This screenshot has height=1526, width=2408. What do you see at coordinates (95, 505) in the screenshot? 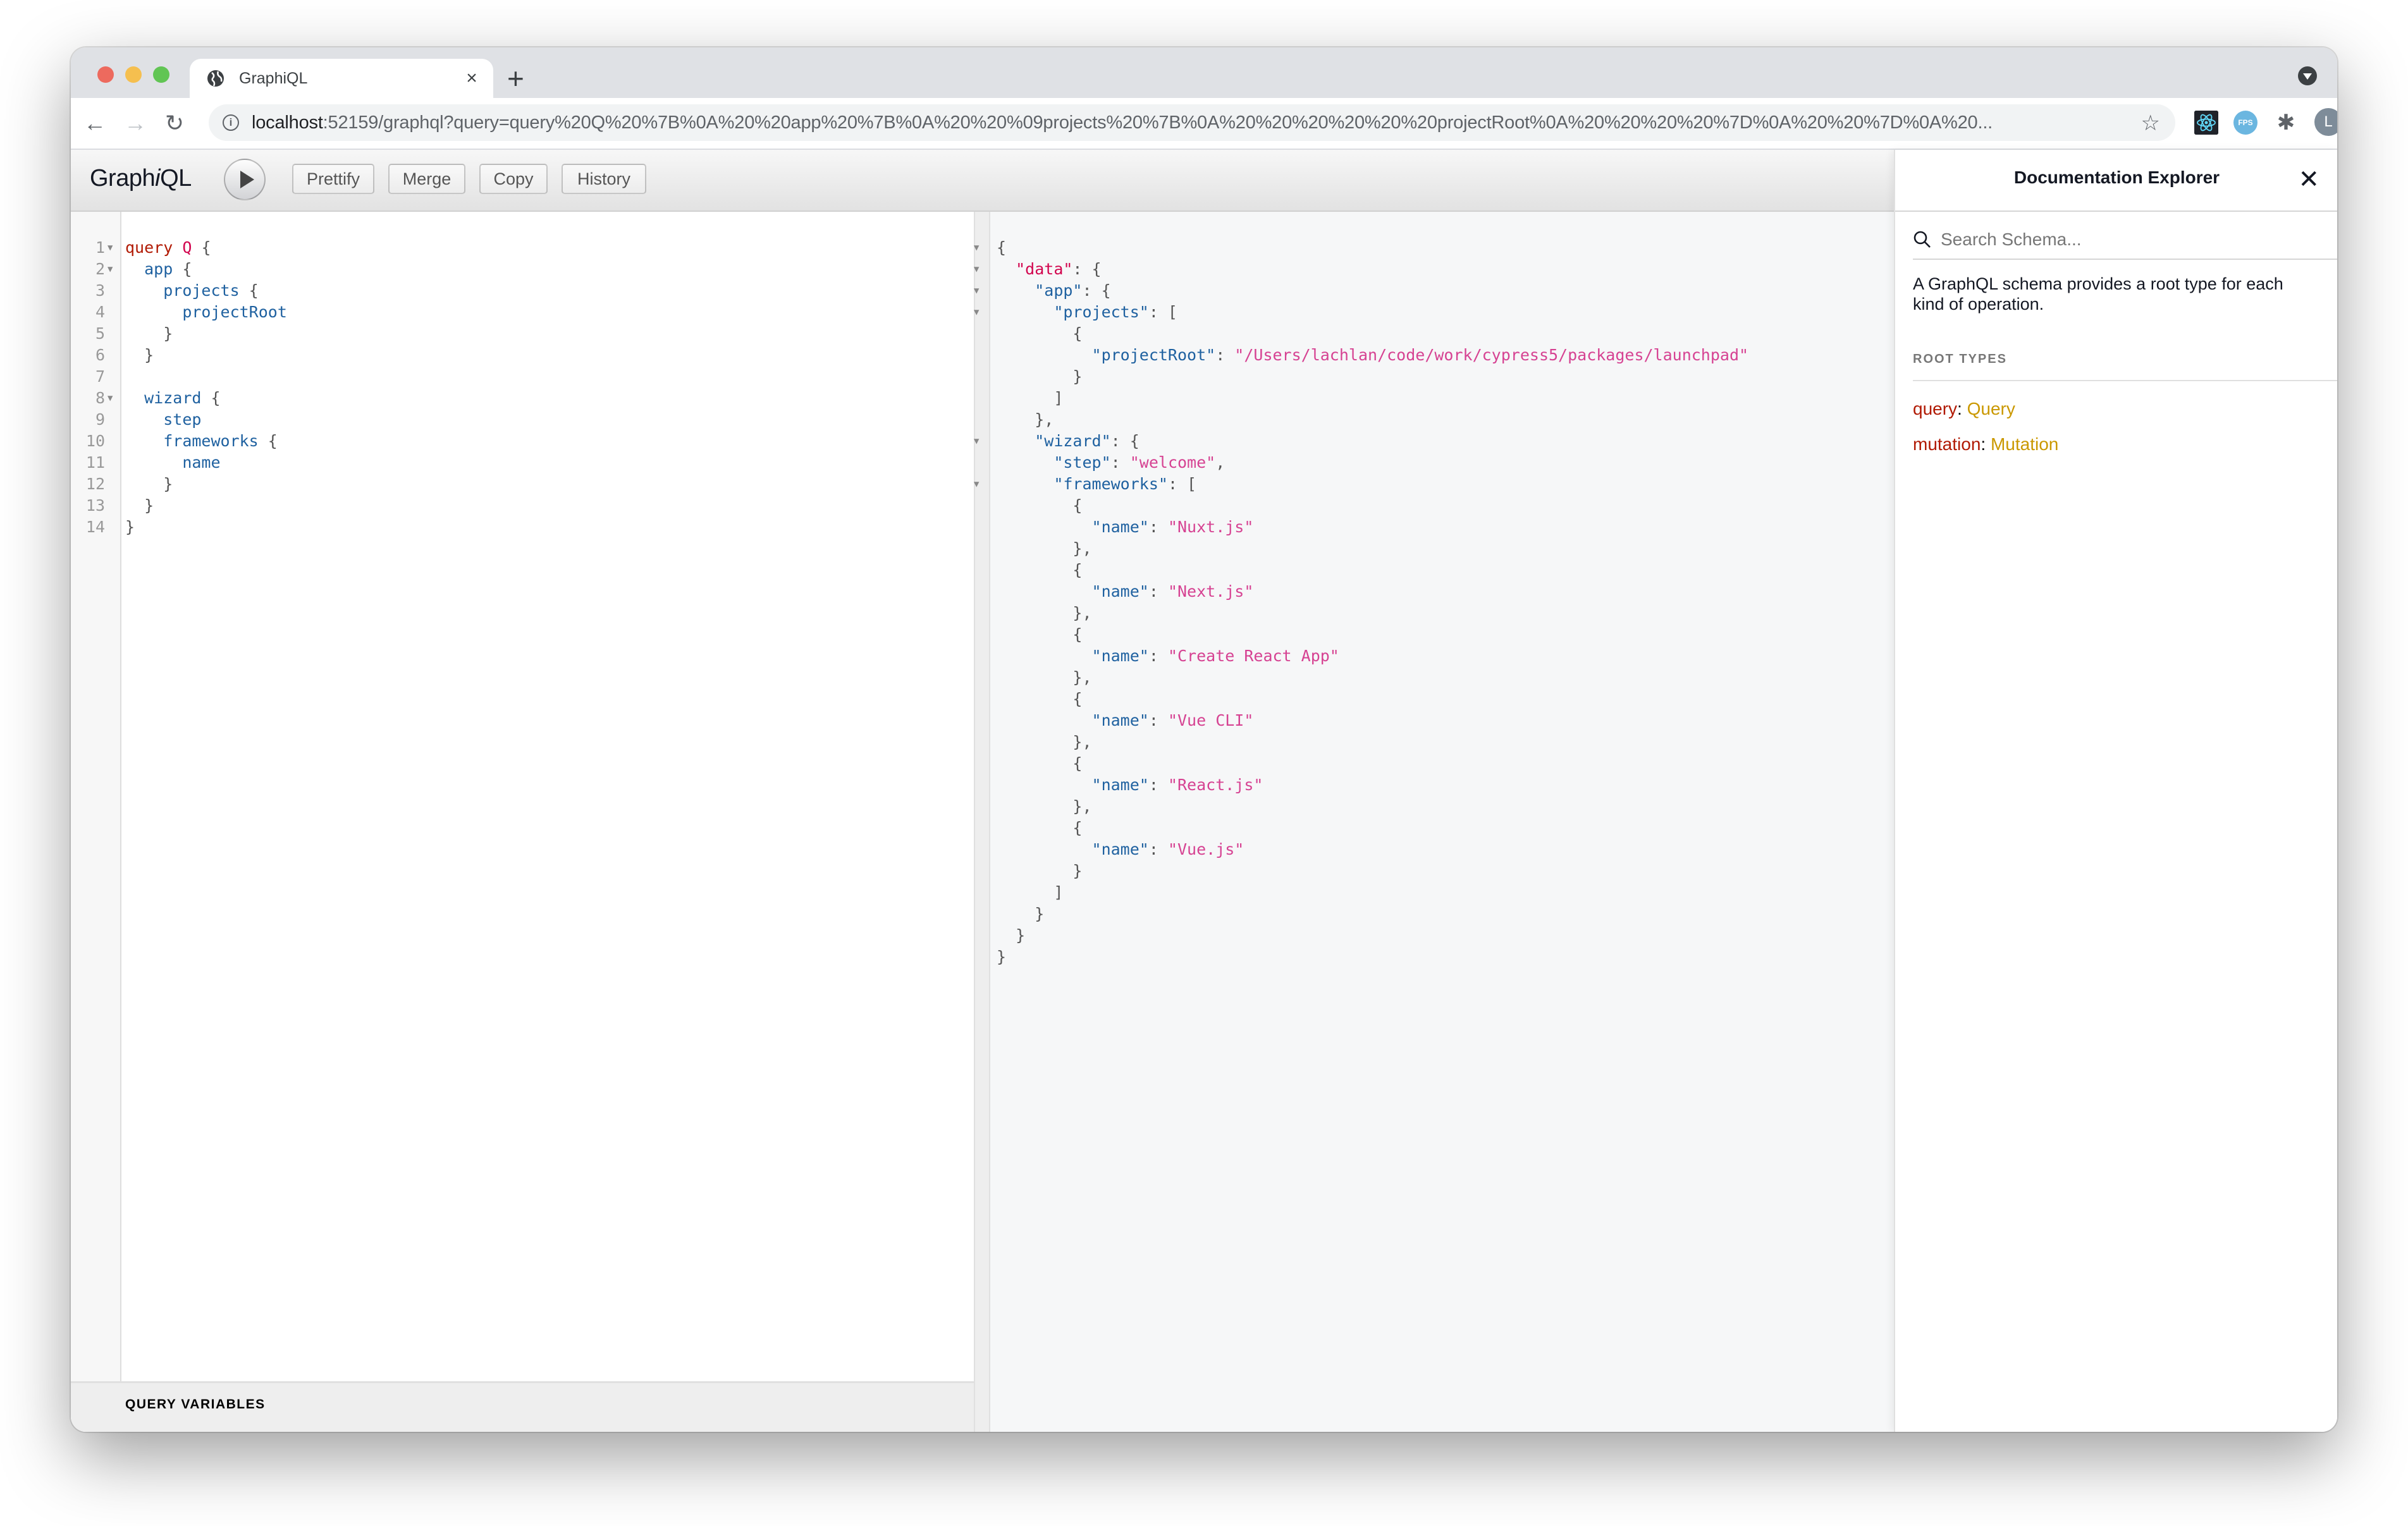
I see `line-number: 13` at bounding box center [95, 505].